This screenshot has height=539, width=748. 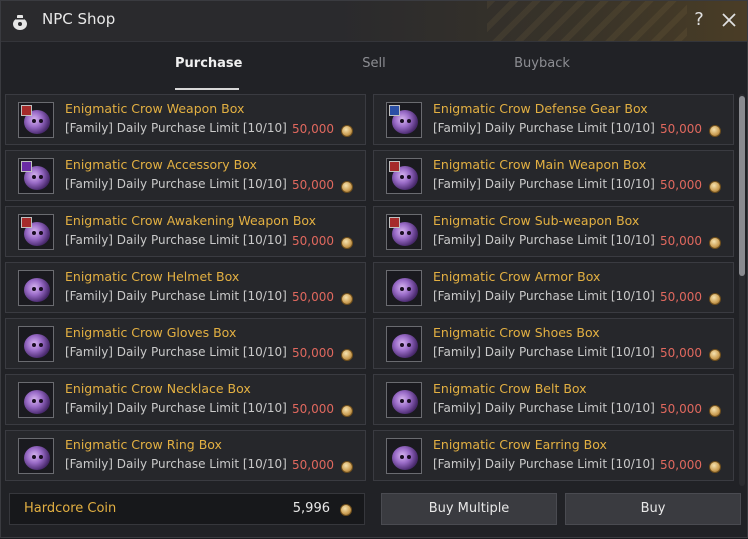 I want to click on buy-button: Buy, so click(x=653, y=509).